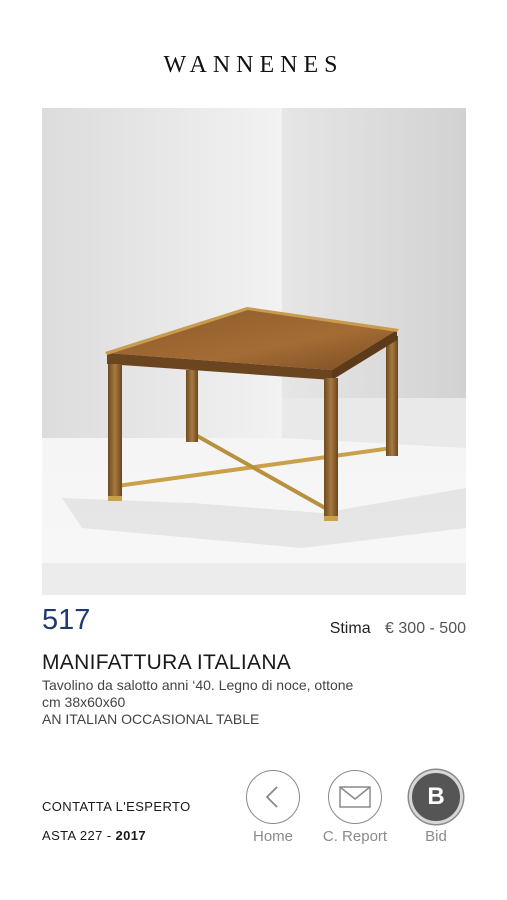 This screenshot has width=507, height=900. What do you see at coordinates (253, 65) in the screenshot?
I see `brand-logo: WANNENES` at bounding box center [253, 65].